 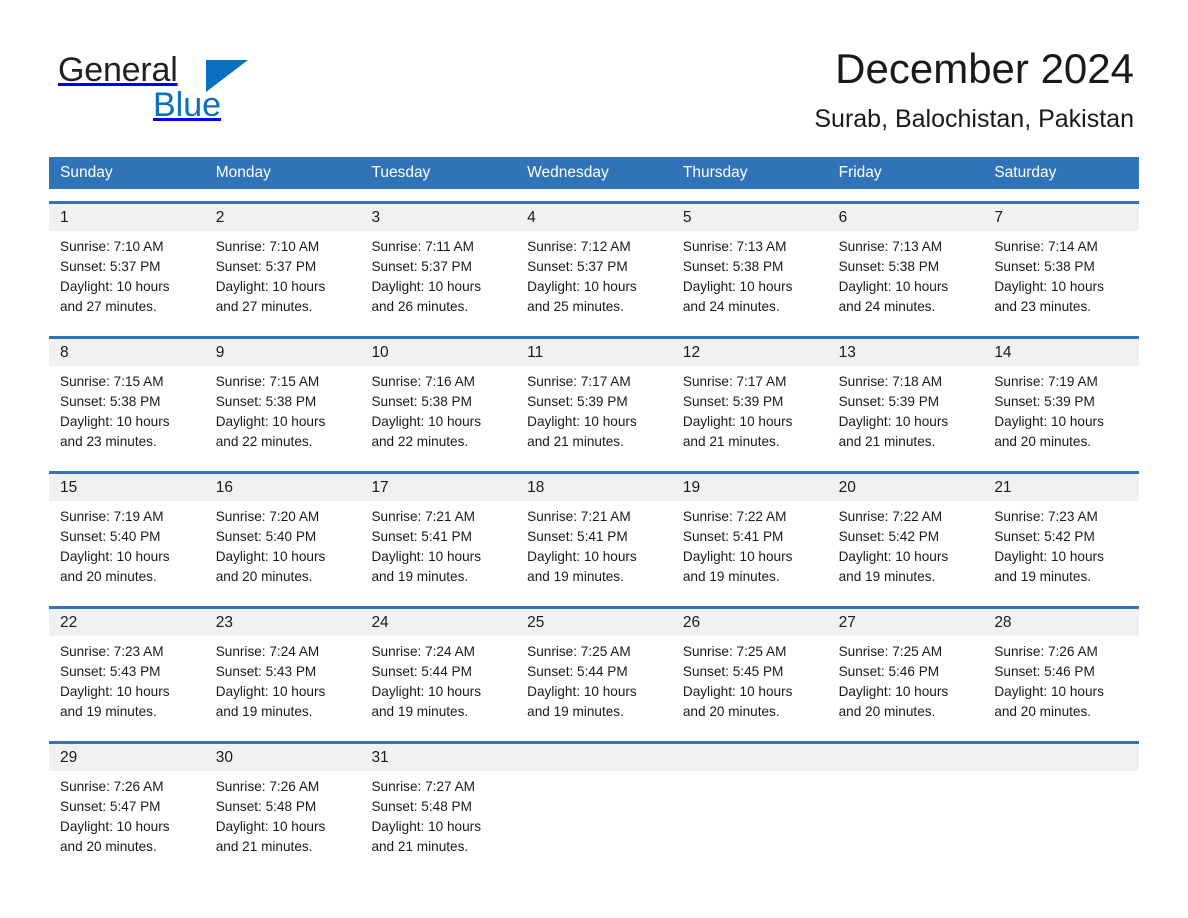 I want to click on day-number: 18, so click(x=594, y=487).